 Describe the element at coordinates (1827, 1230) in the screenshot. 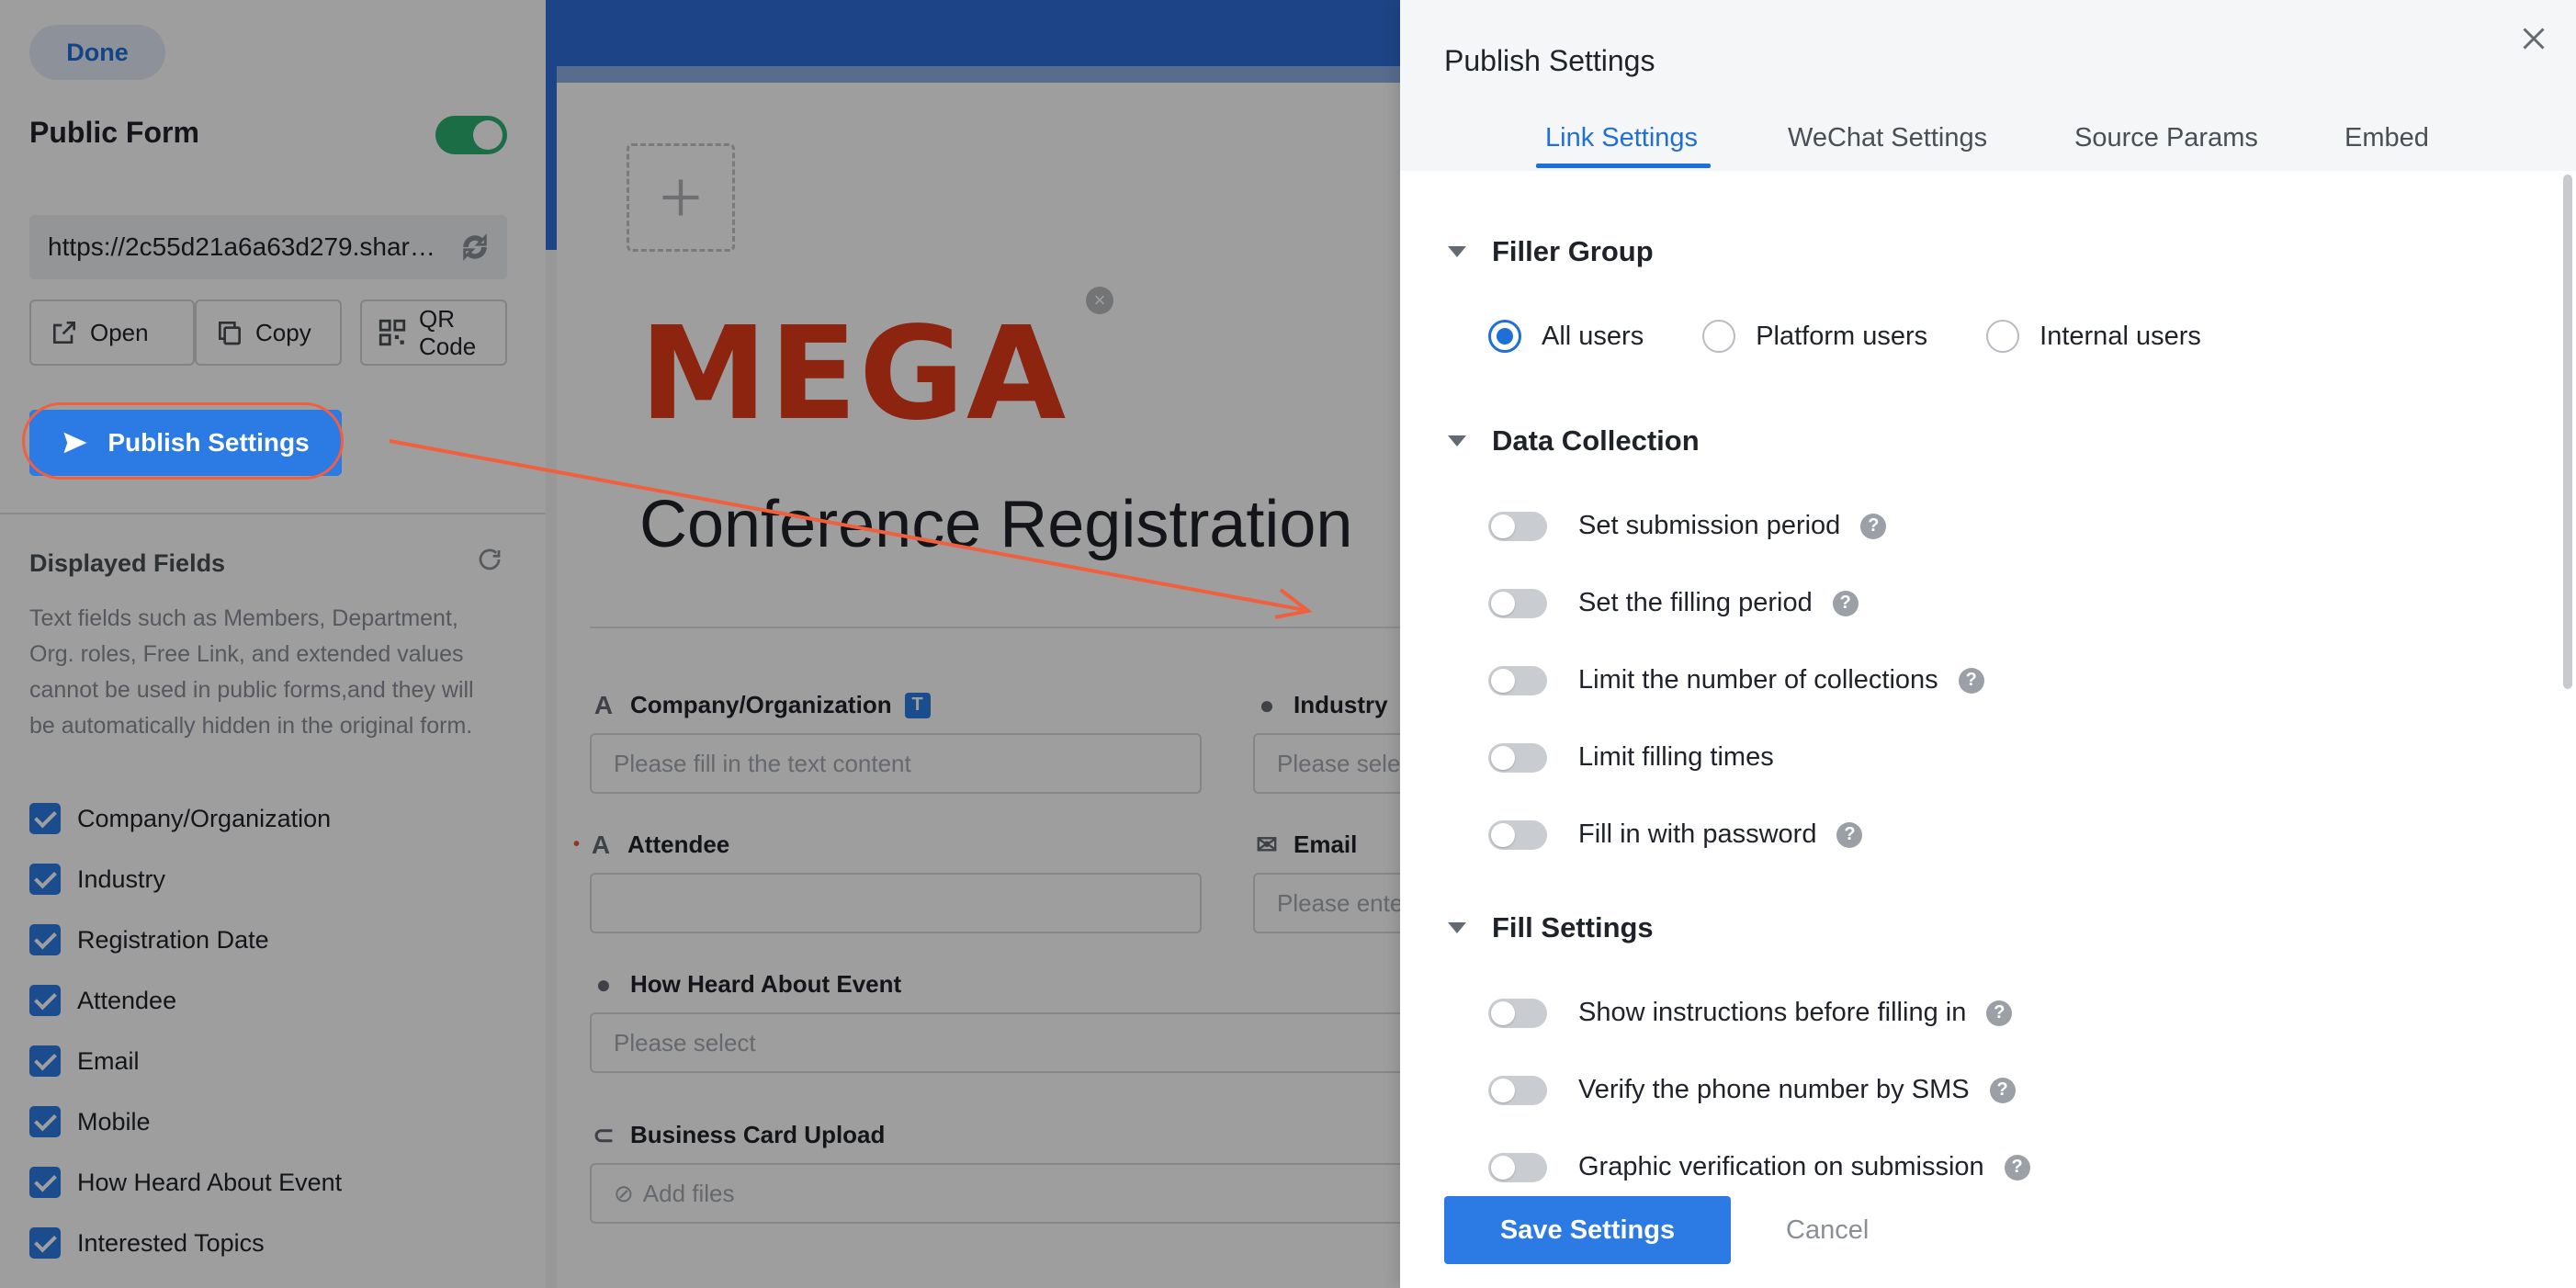

I see `cancel-button: Cancel` at that location.